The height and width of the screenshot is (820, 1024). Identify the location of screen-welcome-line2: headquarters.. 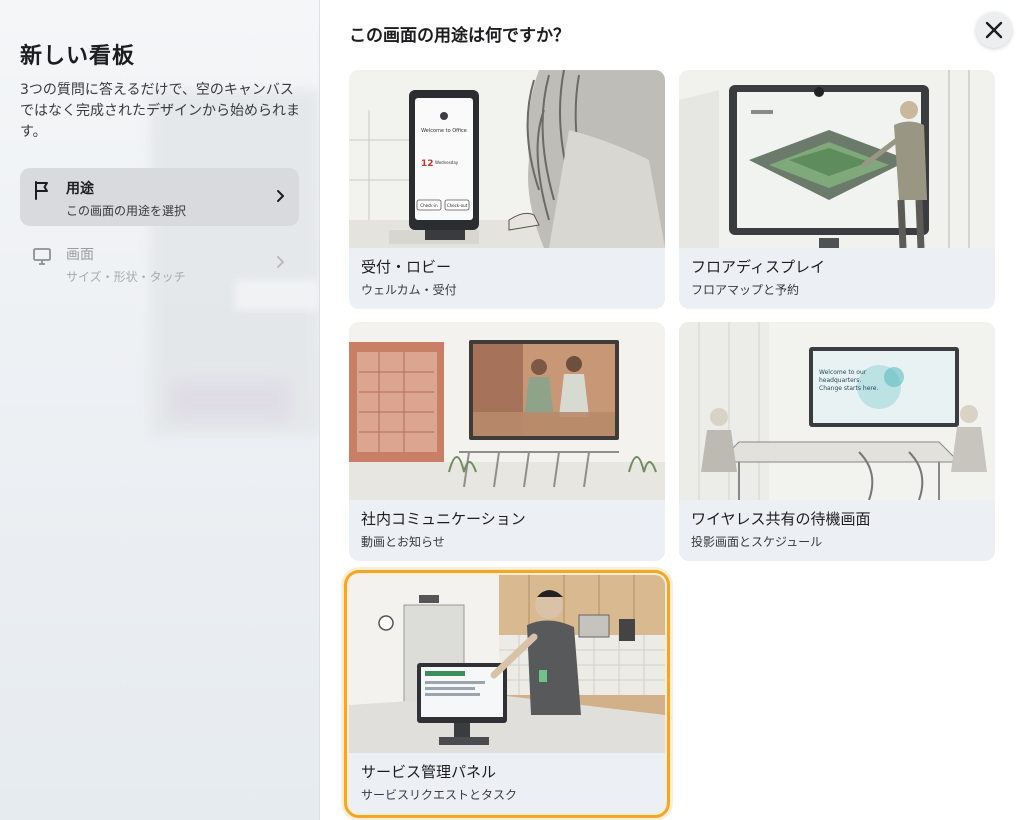
(840, 380).